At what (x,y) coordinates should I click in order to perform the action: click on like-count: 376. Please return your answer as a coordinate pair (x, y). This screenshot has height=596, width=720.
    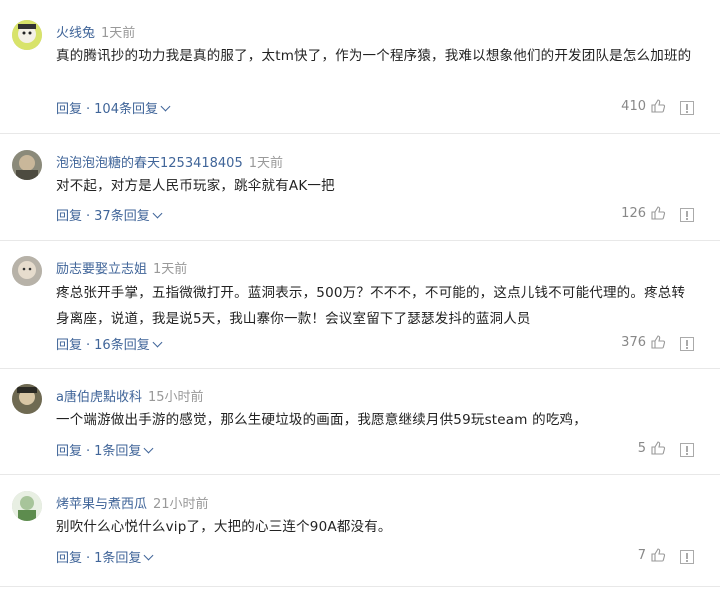
    Looking at the image, I should click on (633, 342).